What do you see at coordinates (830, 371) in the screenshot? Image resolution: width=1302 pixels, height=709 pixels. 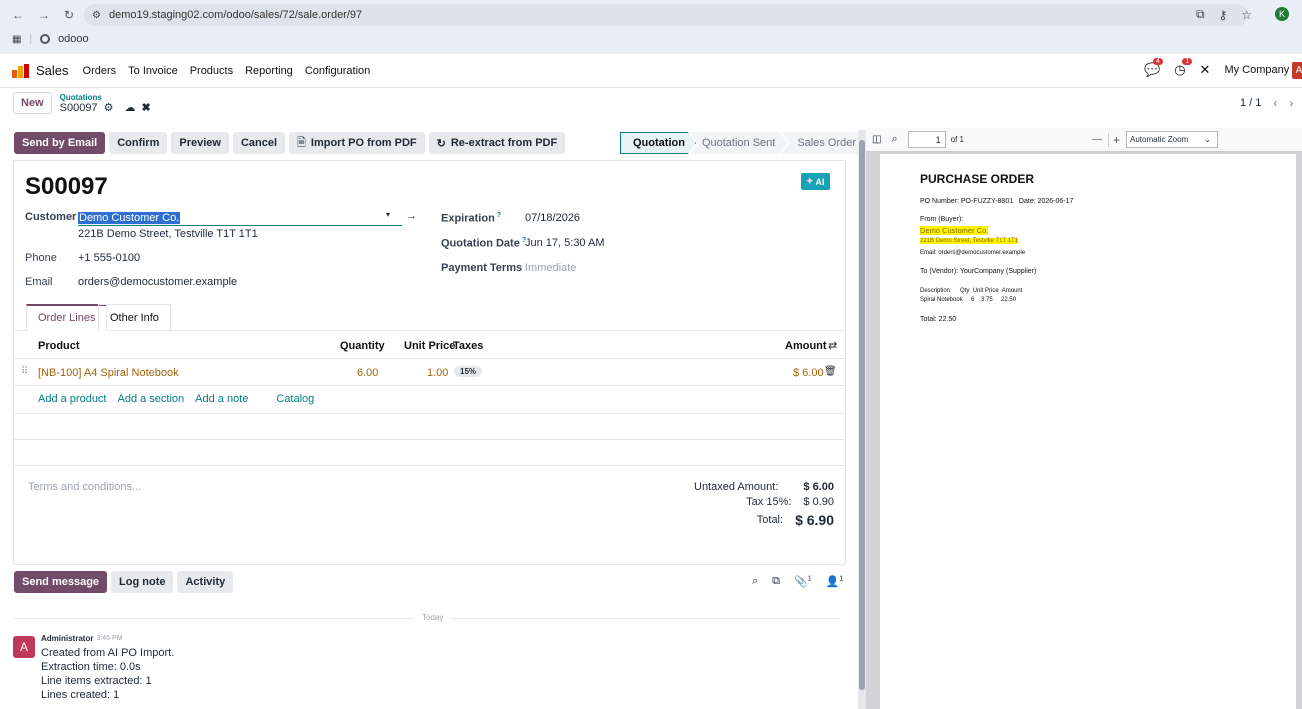 I see `trash-icon: 🗑` at bounding box center [830, 371].